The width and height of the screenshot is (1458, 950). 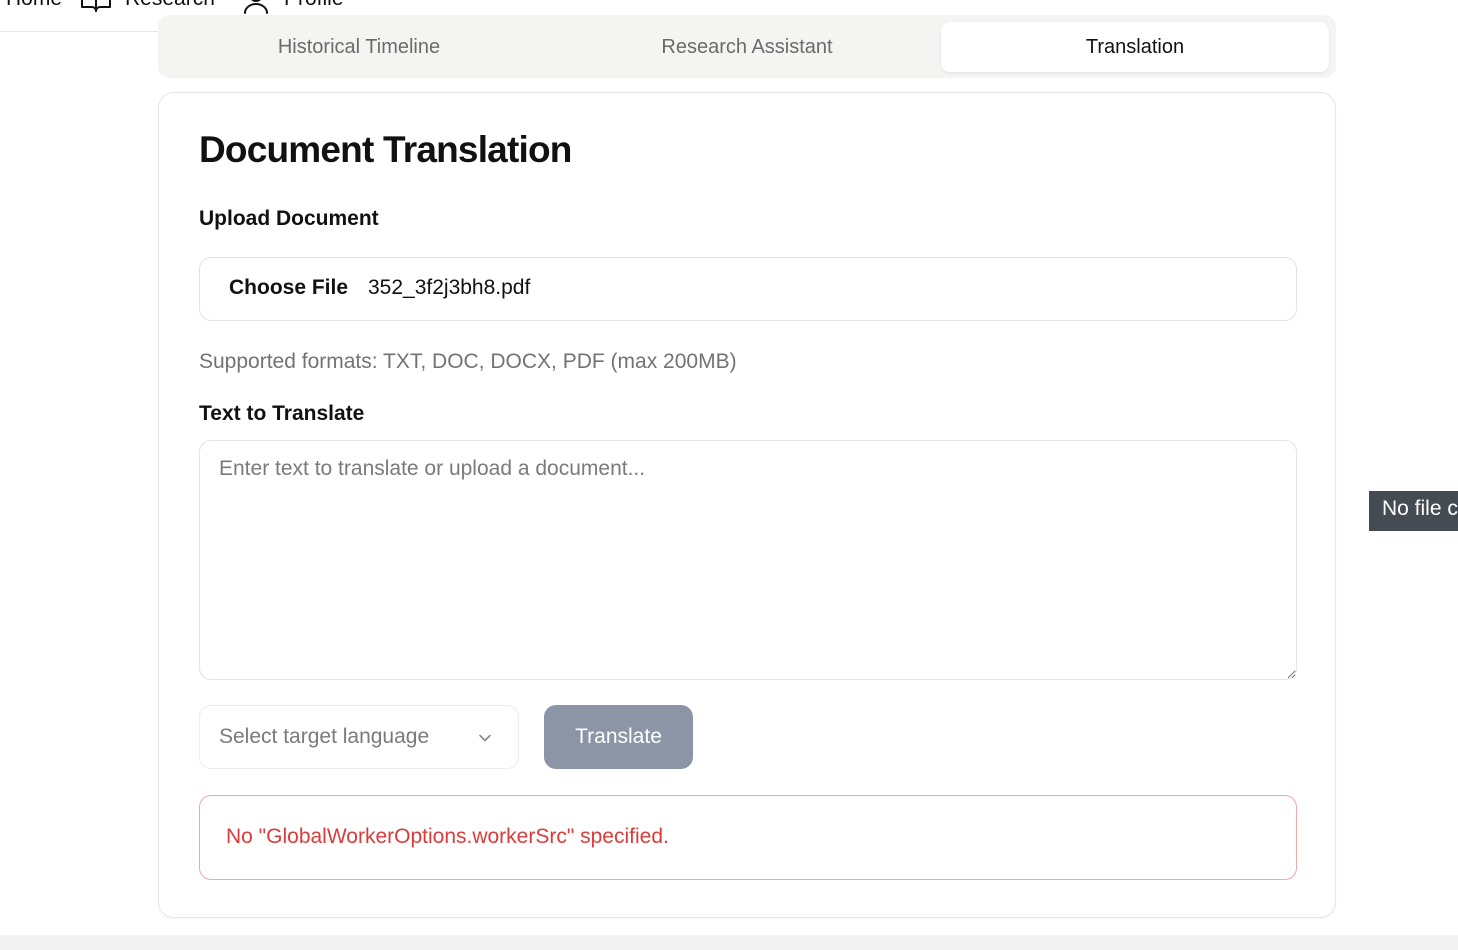 What do you see at coordinates (324, 736) in the screenshot?
I see `target-language-placeholder: Select target language` at bounding box center [324, 736].